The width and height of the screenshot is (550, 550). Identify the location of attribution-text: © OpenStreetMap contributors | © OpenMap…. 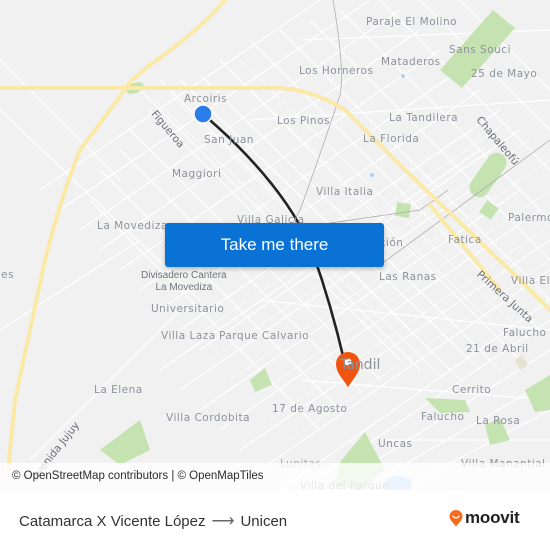
(138, 476).